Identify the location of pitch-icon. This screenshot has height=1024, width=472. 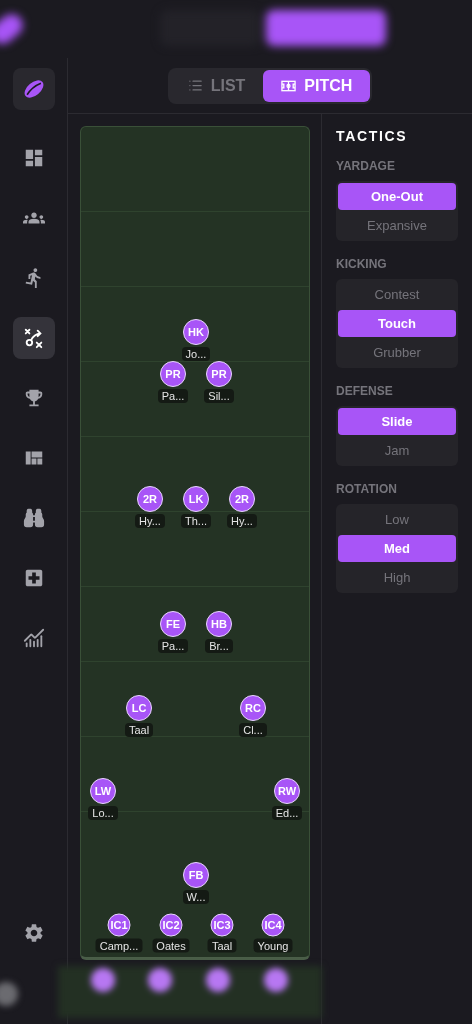
(289, 85).